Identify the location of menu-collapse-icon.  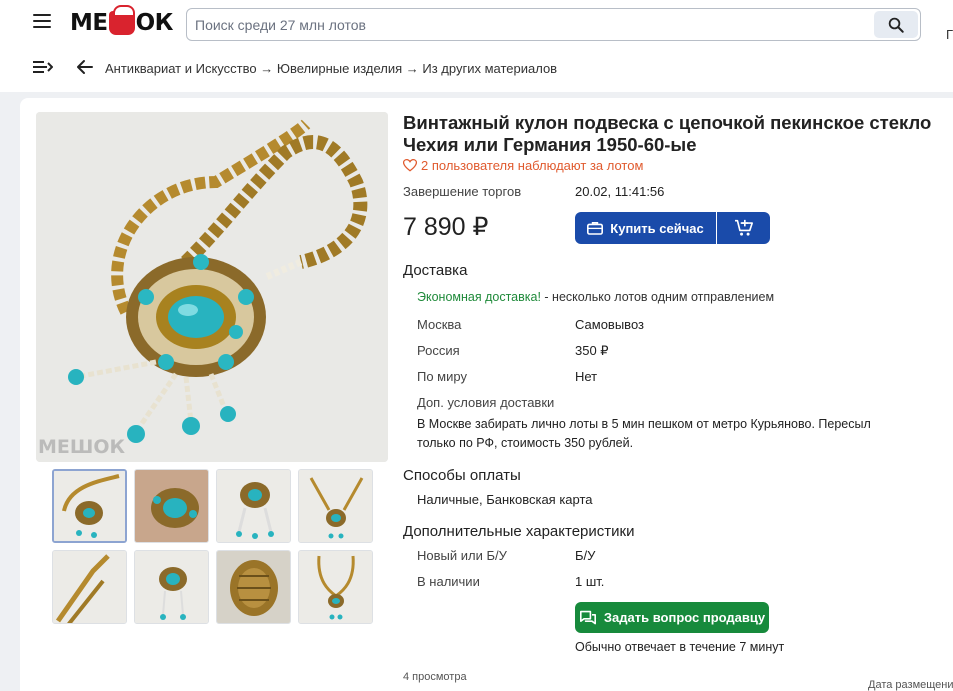
(43, 67).